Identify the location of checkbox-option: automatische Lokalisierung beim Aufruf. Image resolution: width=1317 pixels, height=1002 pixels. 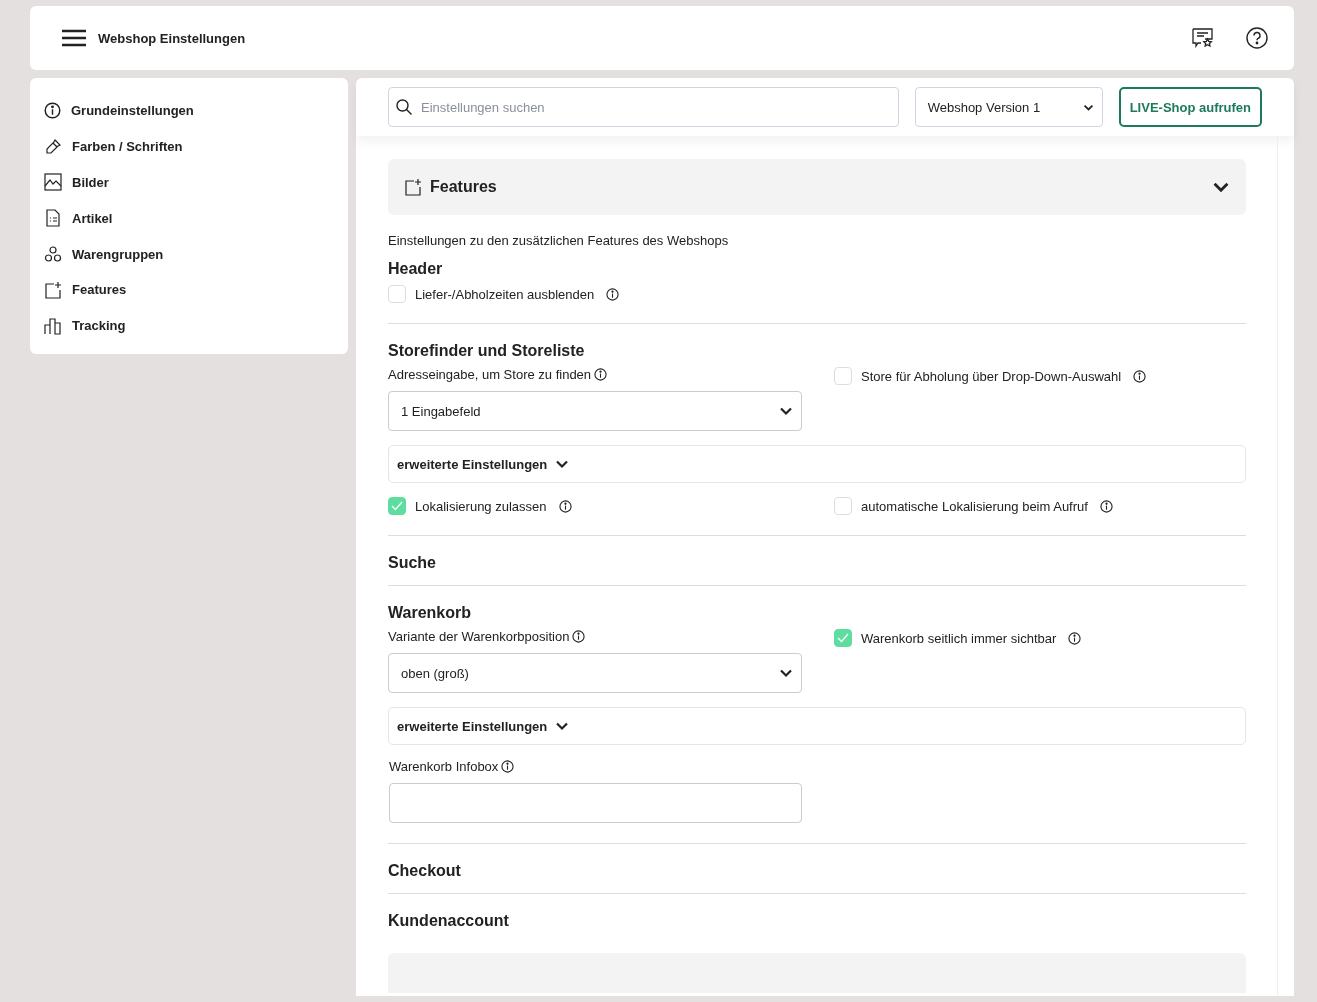
(1040, 506).